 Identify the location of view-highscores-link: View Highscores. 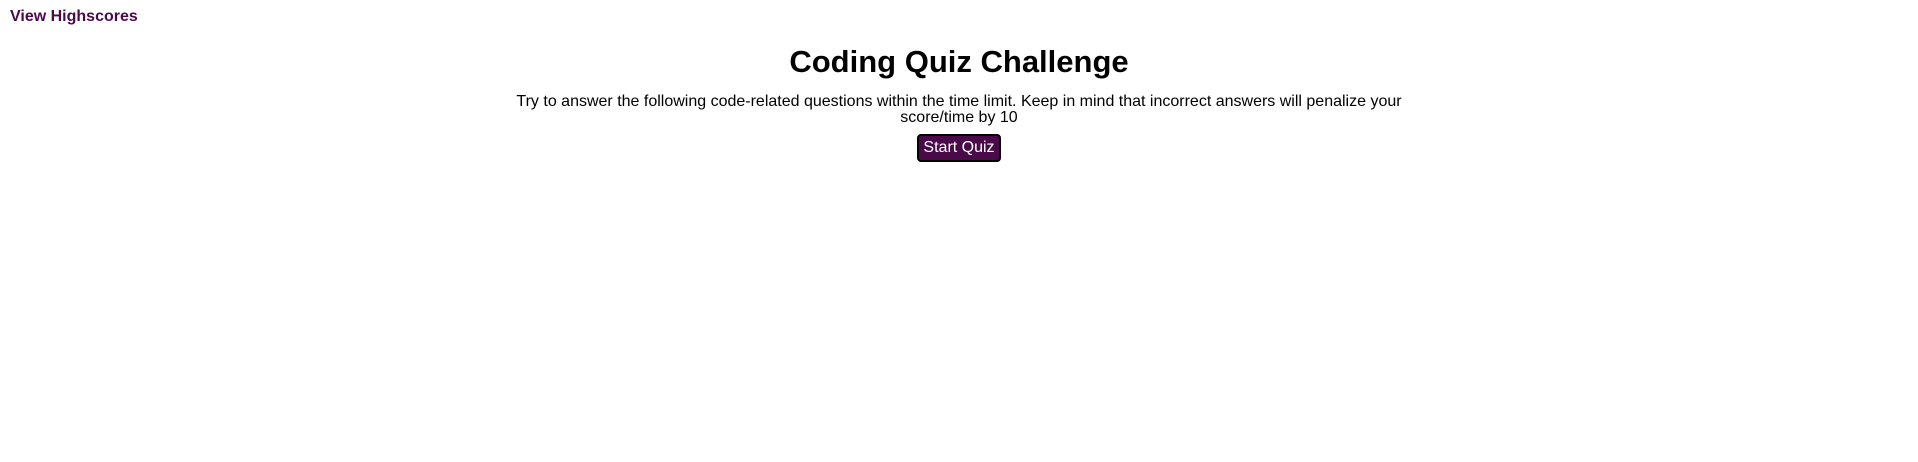
(74, 16).